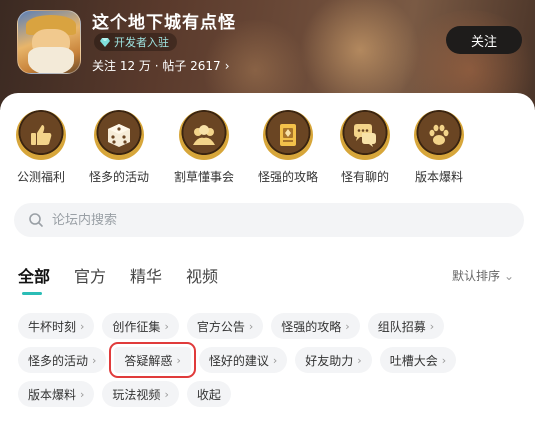  I want to click on tag-label: 怪好的建议, so click(238, 360).